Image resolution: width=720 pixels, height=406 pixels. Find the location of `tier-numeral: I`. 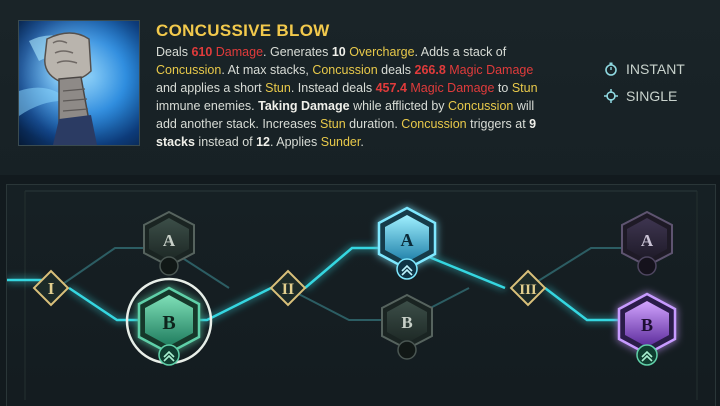

tier-numeral: I is located at coordinates (51, 288).